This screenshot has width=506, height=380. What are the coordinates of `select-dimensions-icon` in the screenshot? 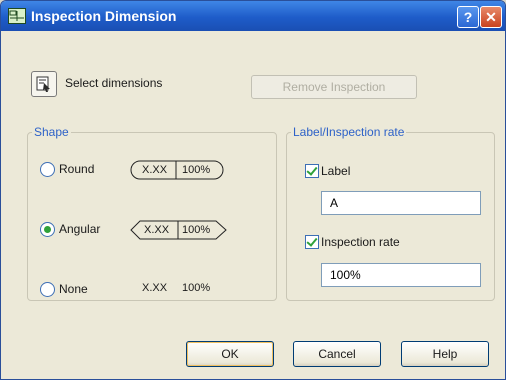 It's located at (43, 84).